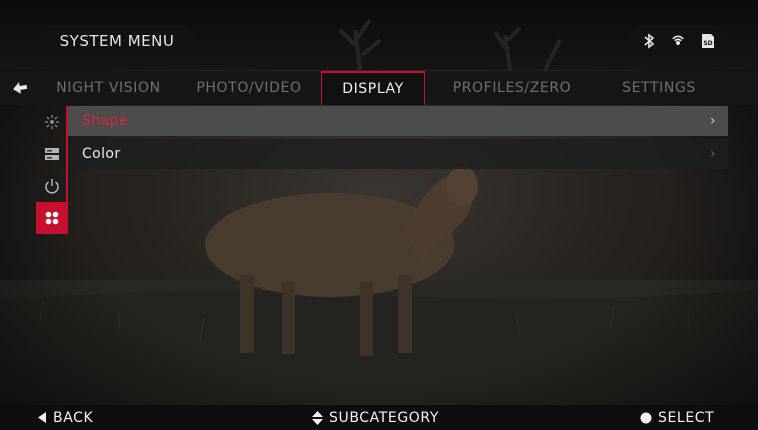  Describe the element at coordinates (648, 41) in the screenshot. I see `bluetooth-icon` at that location.